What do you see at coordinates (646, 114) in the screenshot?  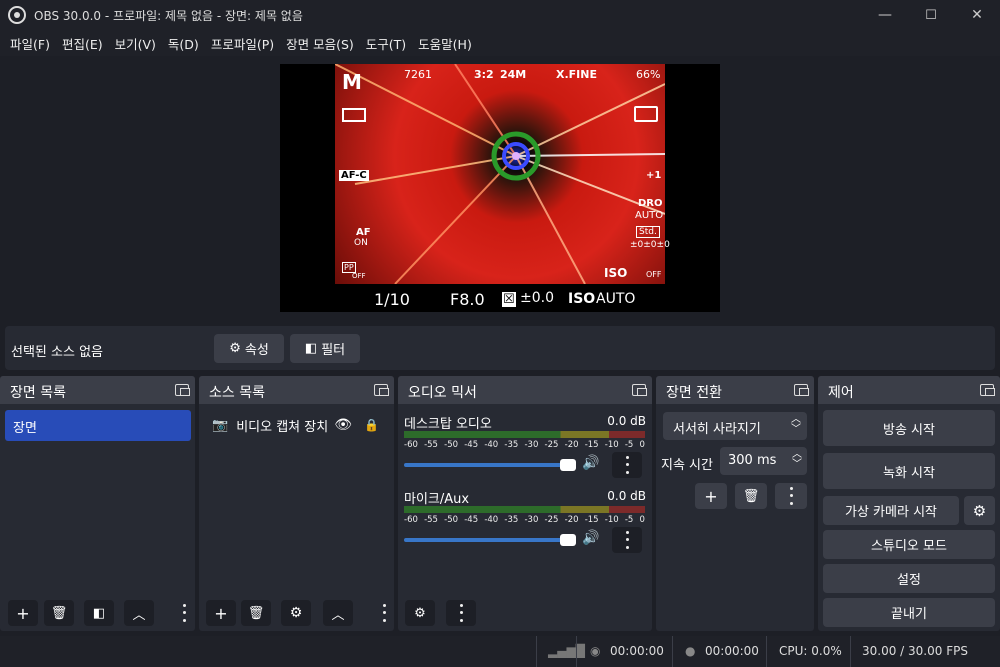 I see `metering-icon` at bounding box center [646, 114].